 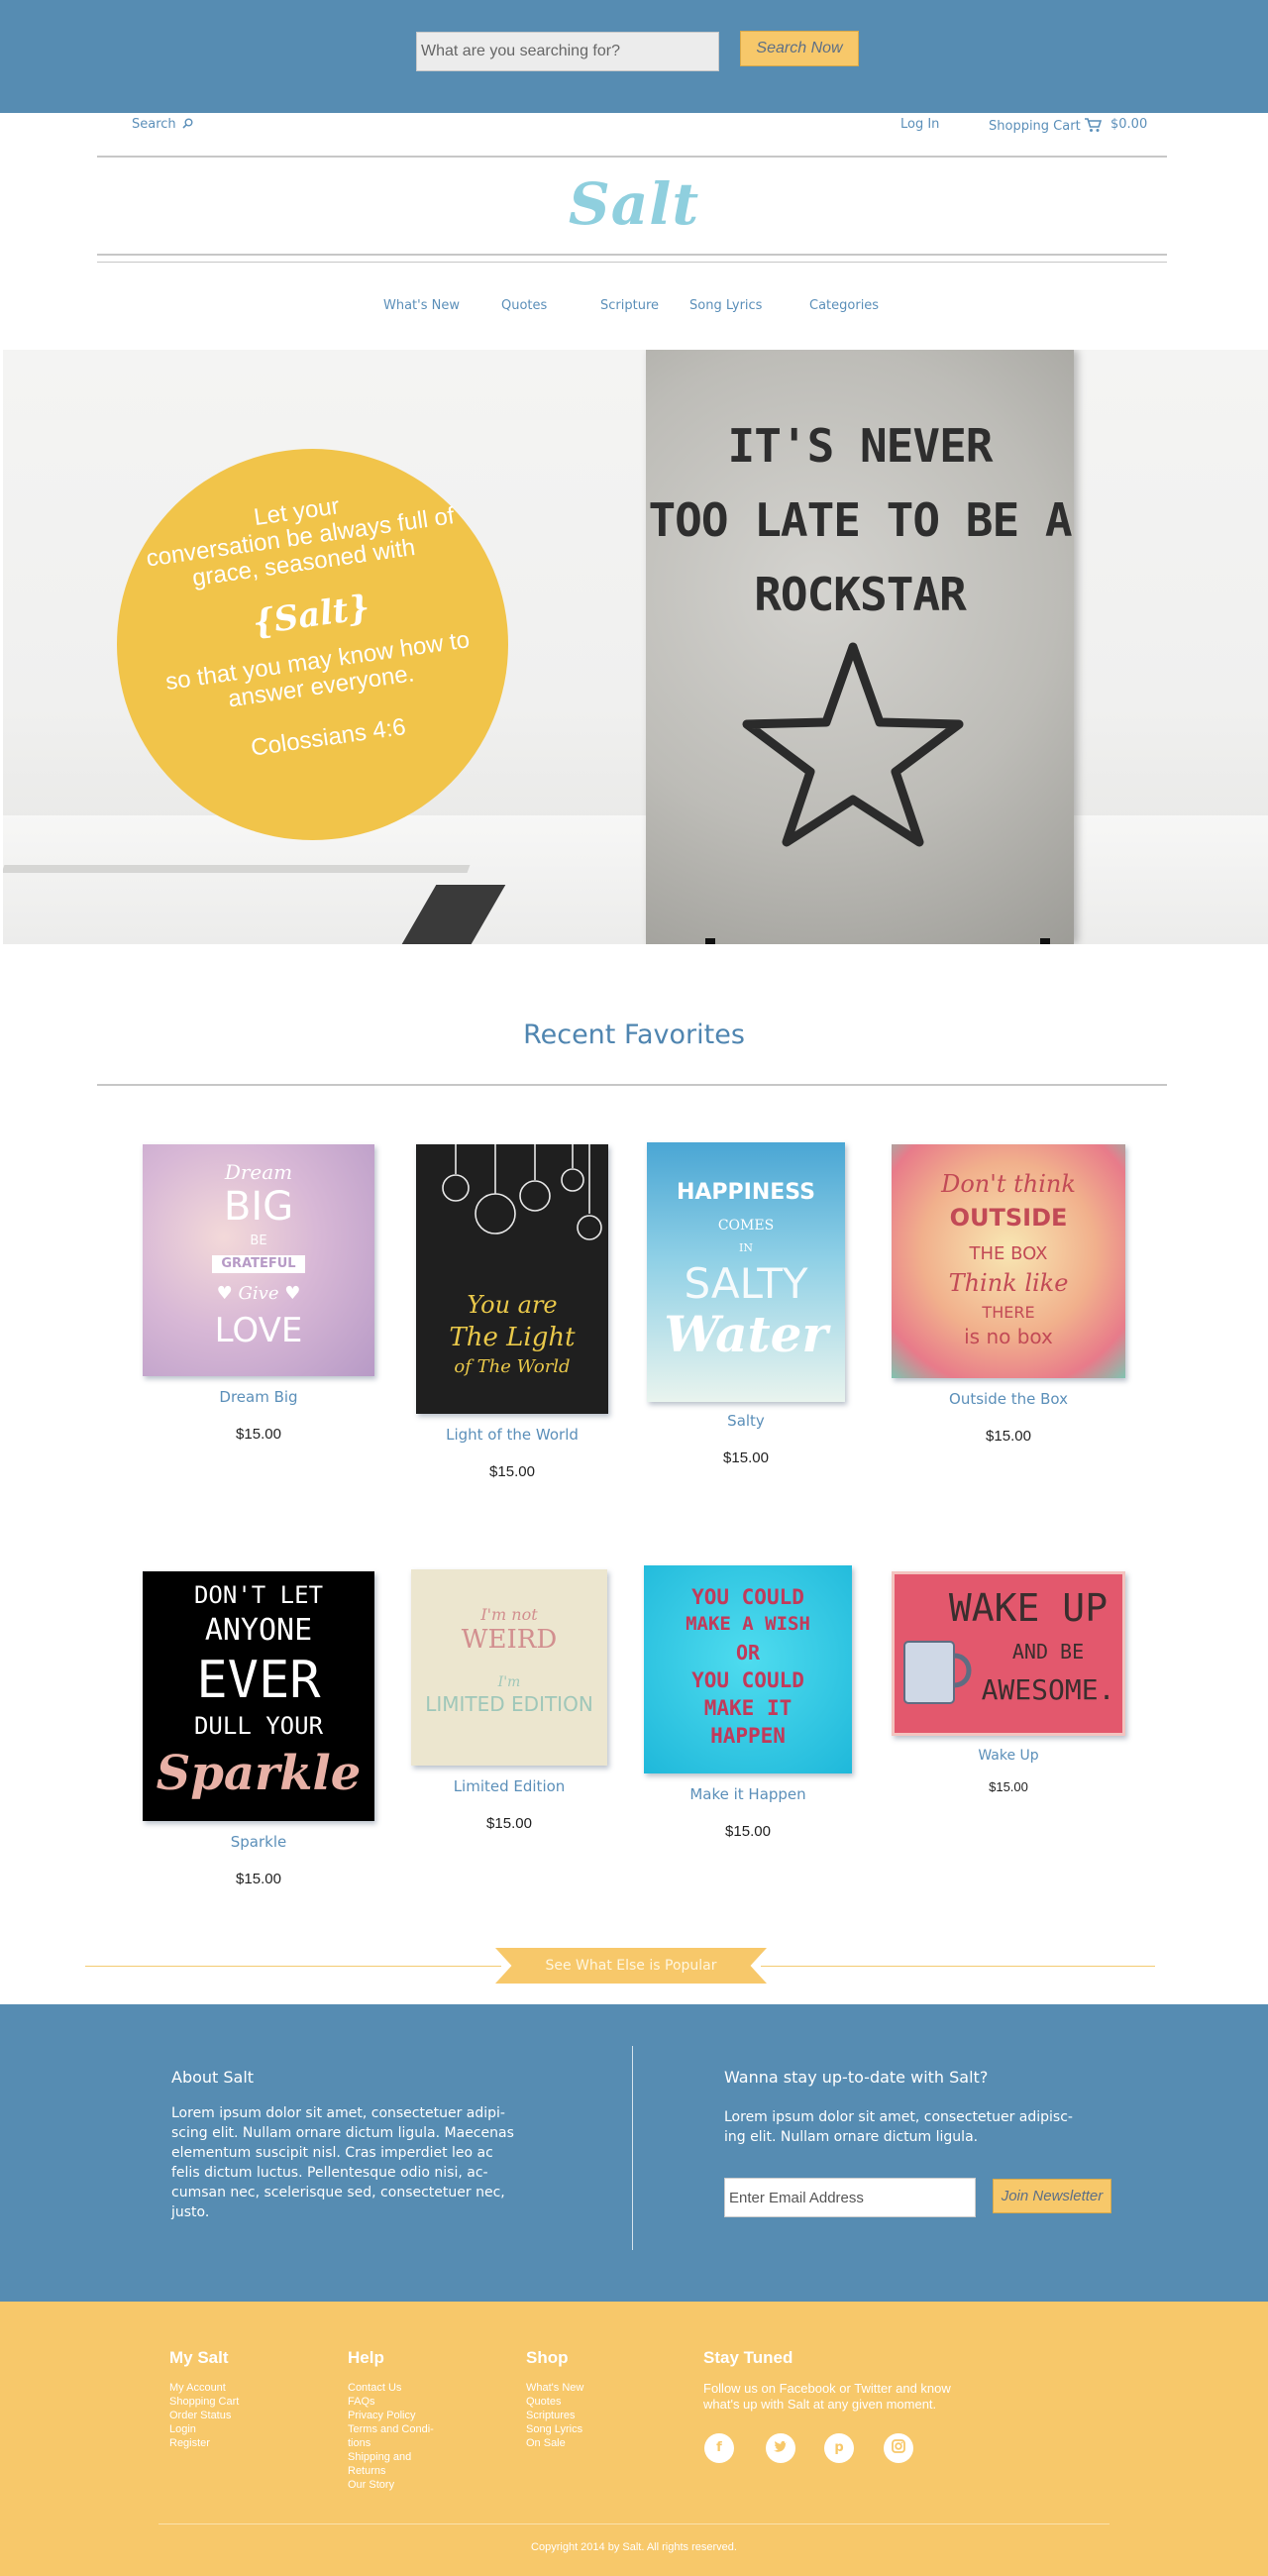 What do you see at coordinates (850, 2198) in the screenshot?
I see `email-field` at bounding box center [850, 2198].